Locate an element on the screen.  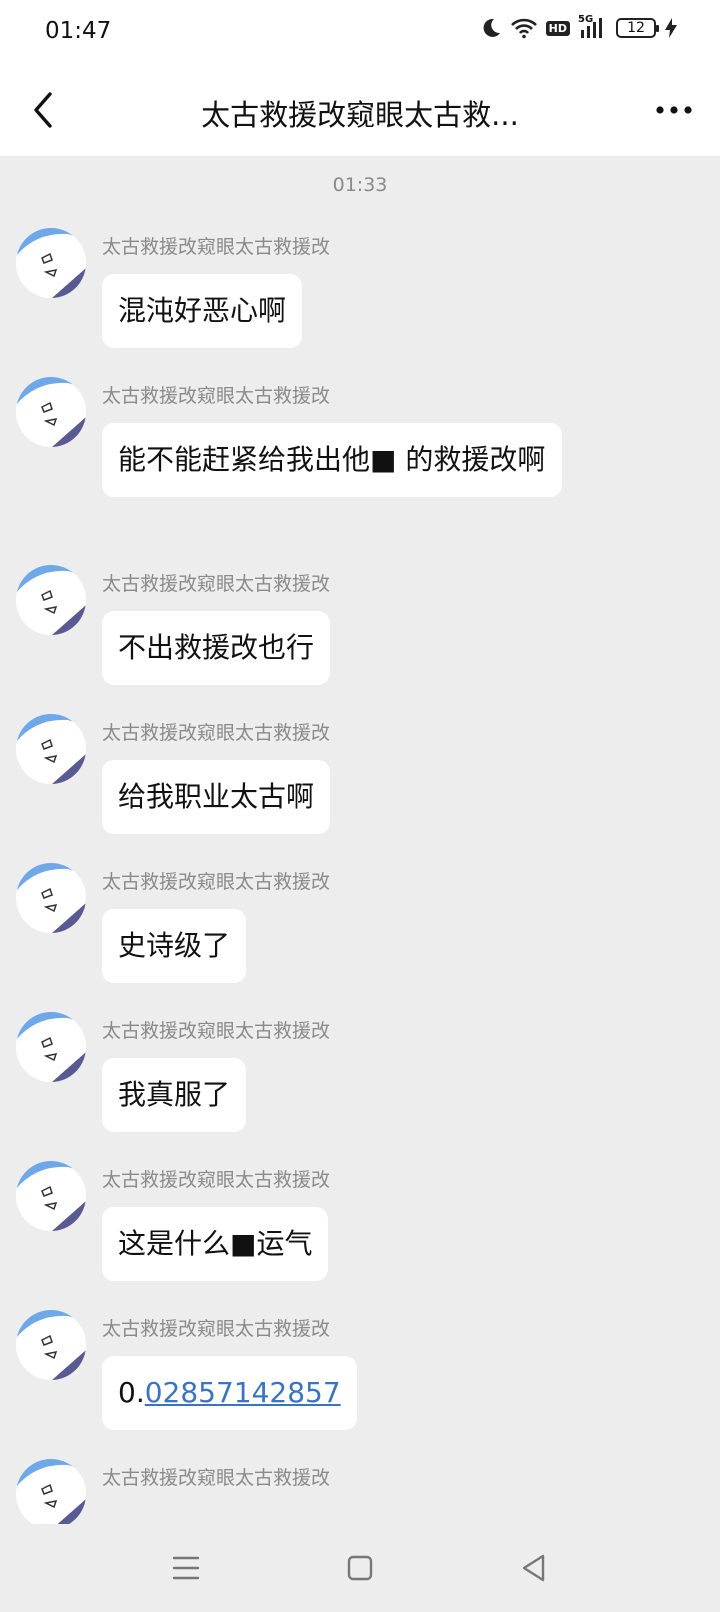
phone-number-link: 02857142857 is located at coordinates (243, 1392).